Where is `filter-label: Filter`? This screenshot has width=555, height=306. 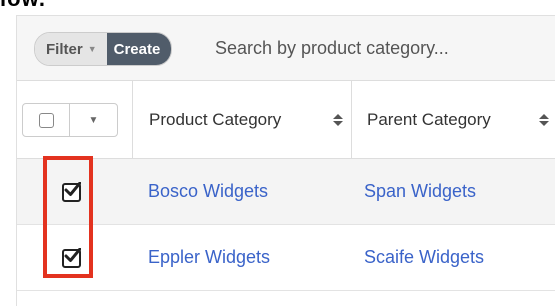 filter-label: Filter is located at coordinates (64, 49).